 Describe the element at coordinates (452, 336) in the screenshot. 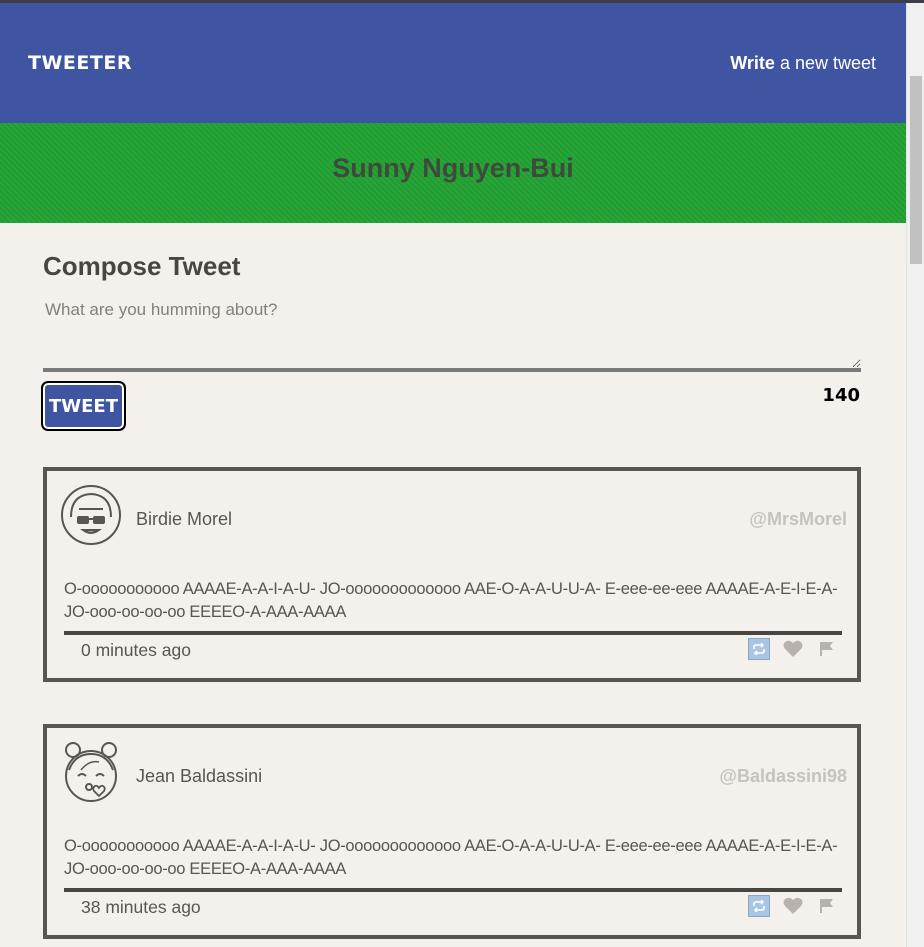

I see `tweet-input` at that location.